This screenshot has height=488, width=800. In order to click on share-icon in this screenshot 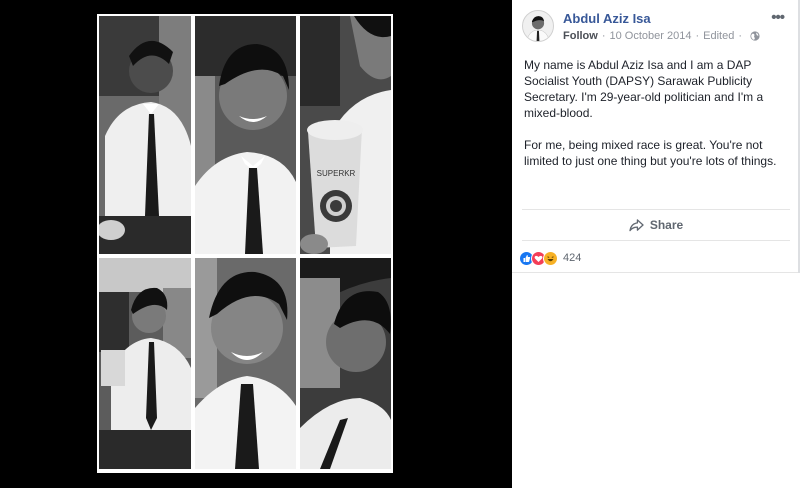, I will do `click(636, 224)`.